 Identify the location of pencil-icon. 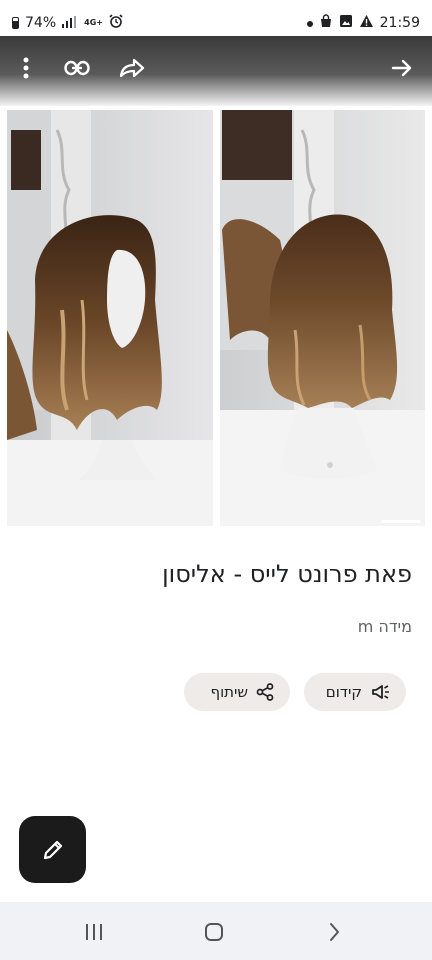
(52, 849).